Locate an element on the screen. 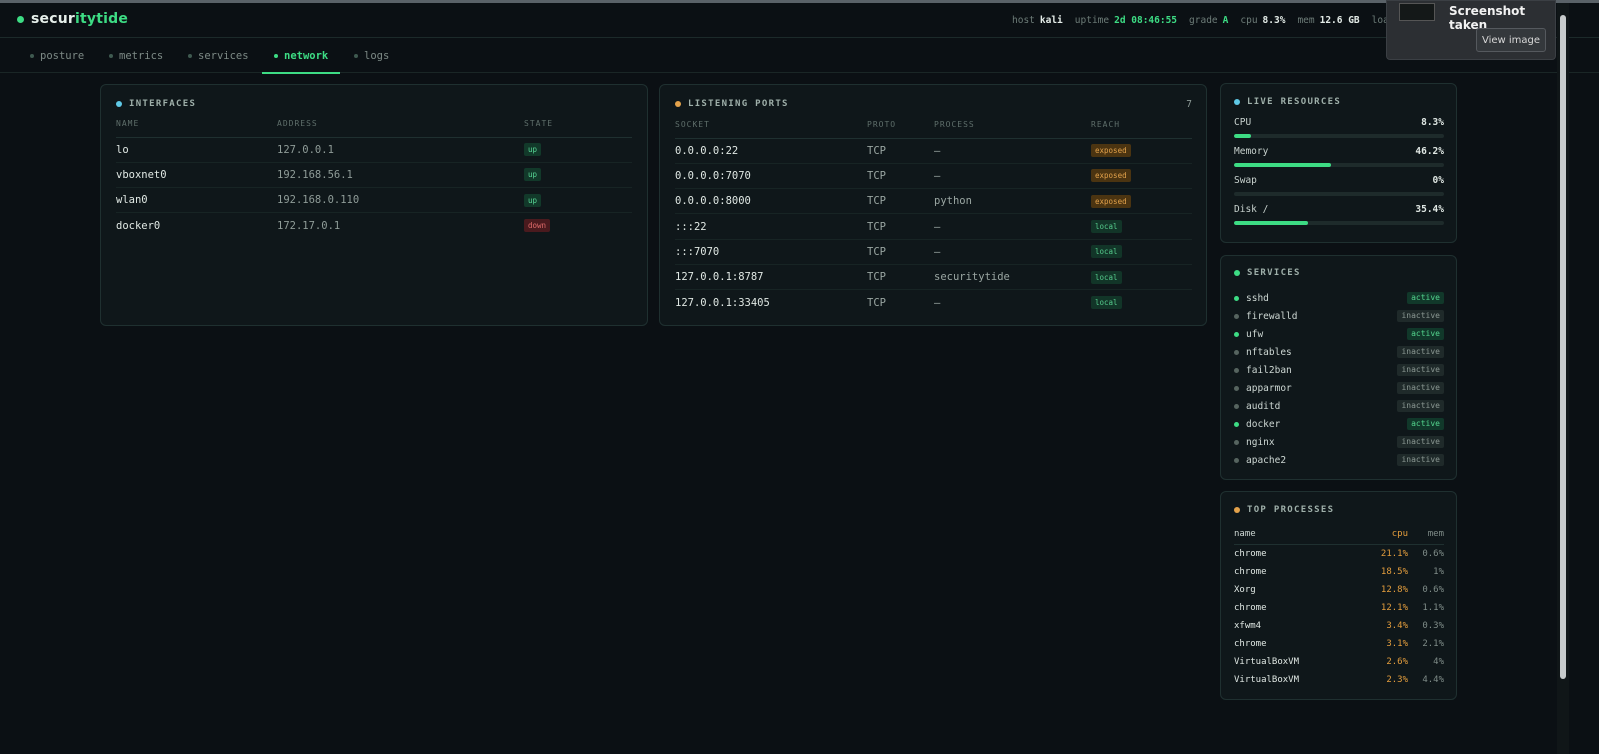  port-socket: 0.0.0.0:8000 is located at coordinates (771, 201).